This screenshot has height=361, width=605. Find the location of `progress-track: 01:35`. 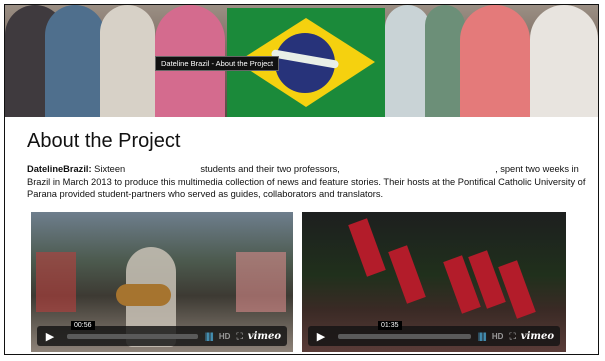

progress-track: 01:35 is located at coordinates (404, 329).